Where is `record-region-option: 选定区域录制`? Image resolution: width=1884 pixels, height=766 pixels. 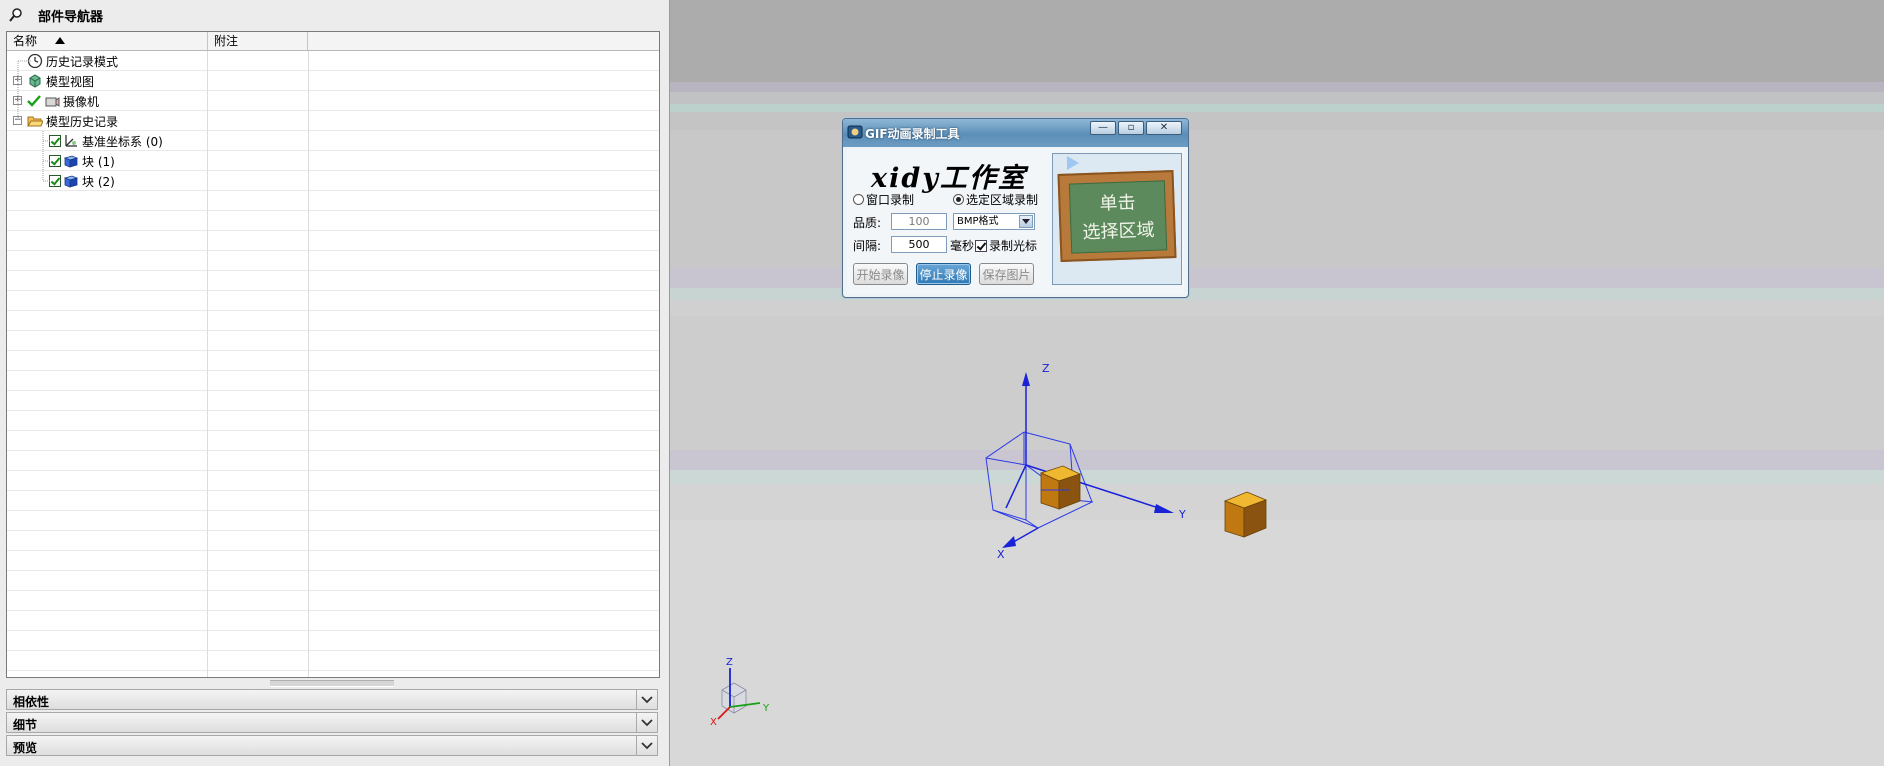 record-region-option: 选定区域录制 is located at coordinates (995, 199).